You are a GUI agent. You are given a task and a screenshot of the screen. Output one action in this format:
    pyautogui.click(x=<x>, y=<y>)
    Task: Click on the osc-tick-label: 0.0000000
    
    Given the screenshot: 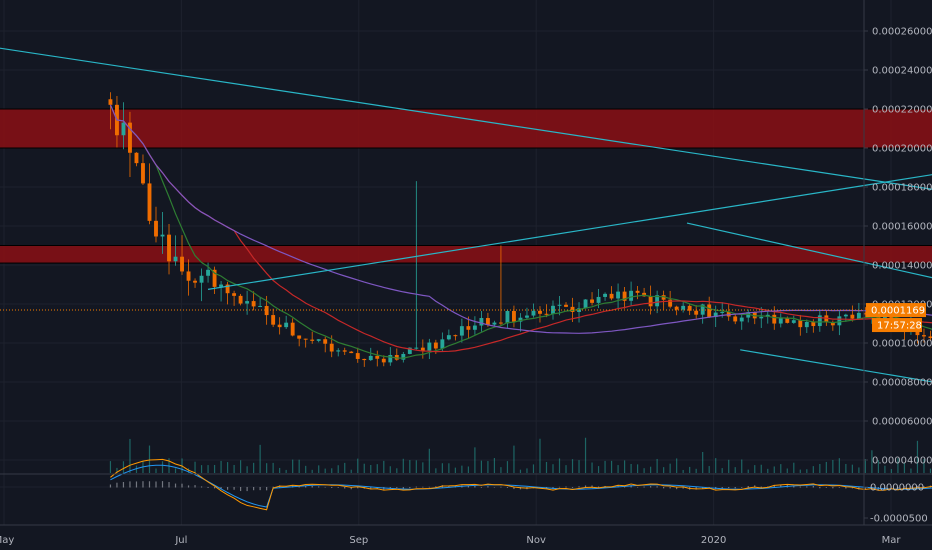 What is the action you would take?
    pyautogui.click(x=897, y=488)
    